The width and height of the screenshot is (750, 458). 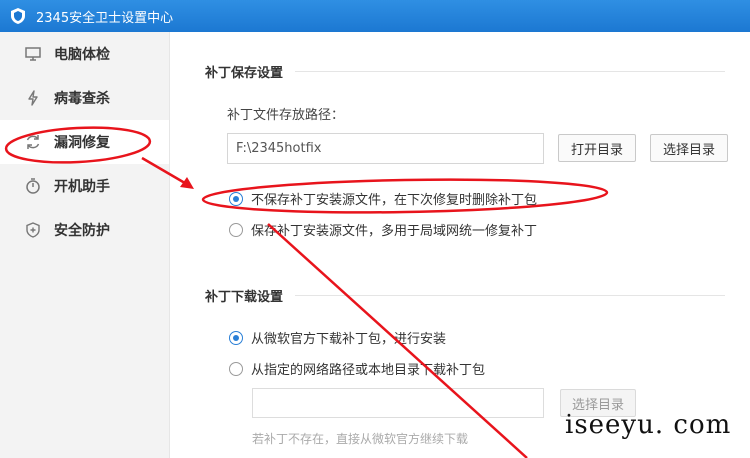 I want to click on watermark-text: iseeyu. com, so click(x=648, y=425).